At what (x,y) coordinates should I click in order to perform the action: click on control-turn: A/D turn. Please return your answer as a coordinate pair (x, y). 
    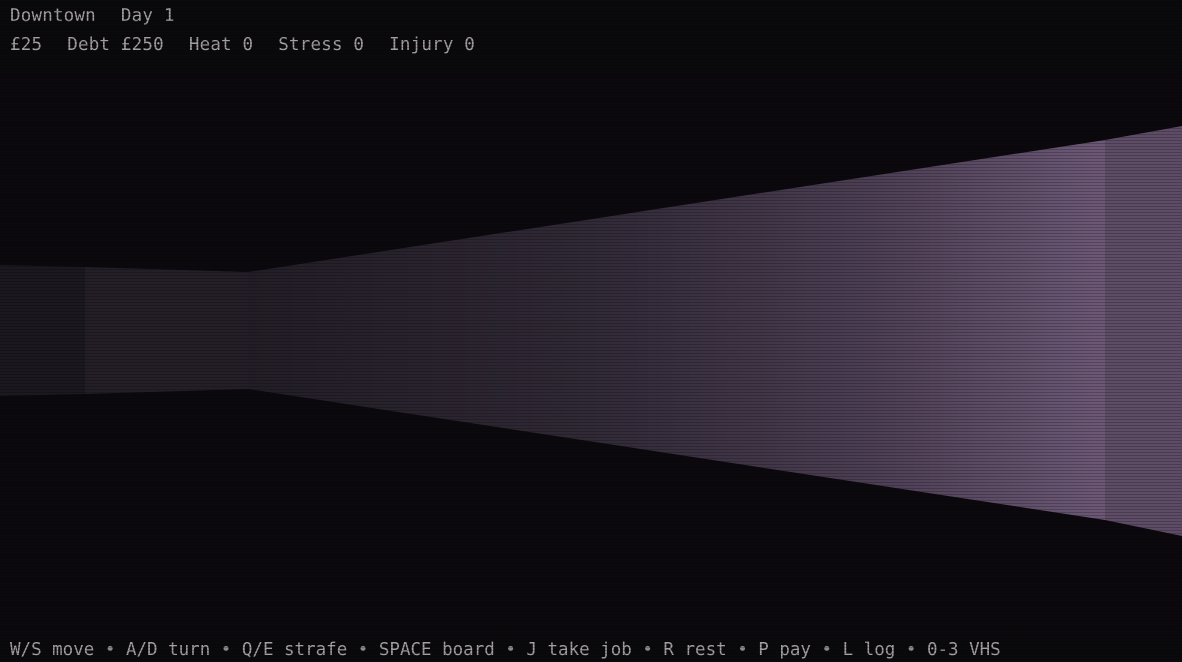
    Looking at the image, I should click on (168, 650).